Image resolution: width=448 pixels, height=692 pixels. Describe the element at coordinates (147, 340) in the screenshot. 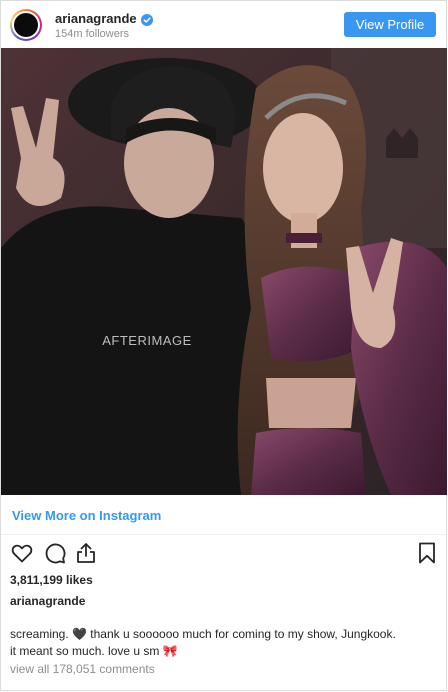

I see `shirt-print: AFTERIMAGE` at that location.